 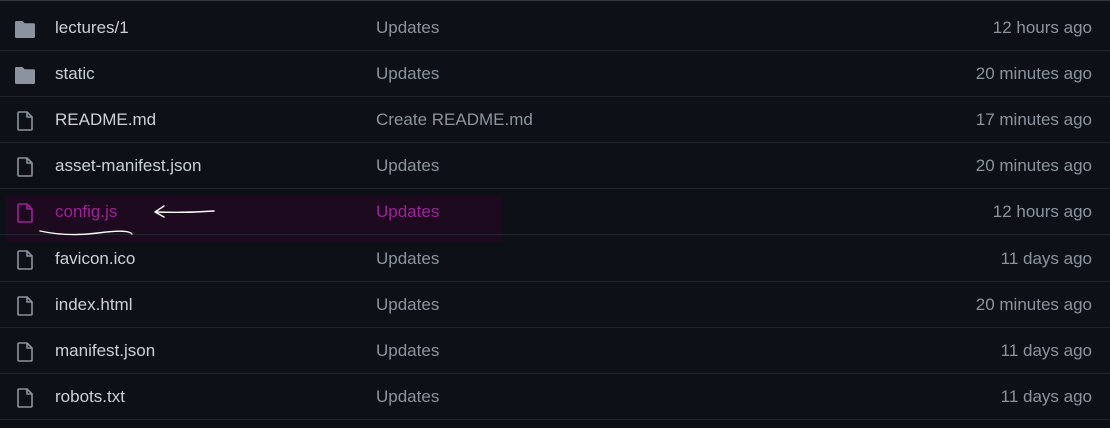 What do you see at coordinates (454, 120) in the screenshot?
I see `commit-message-link: Create README.md` at bounding box center [454, 120].